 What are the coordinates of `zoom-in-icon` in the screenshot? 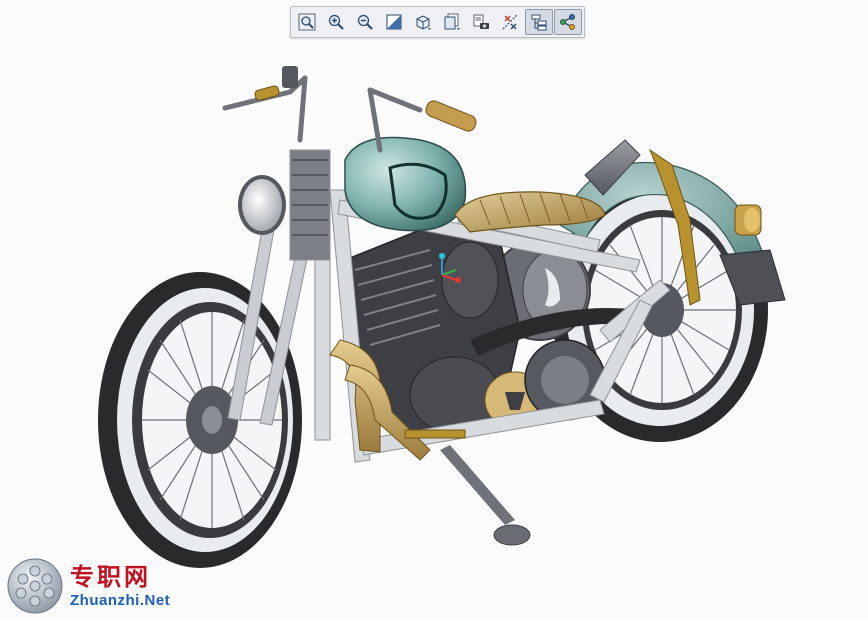 It's located at (336, 22).